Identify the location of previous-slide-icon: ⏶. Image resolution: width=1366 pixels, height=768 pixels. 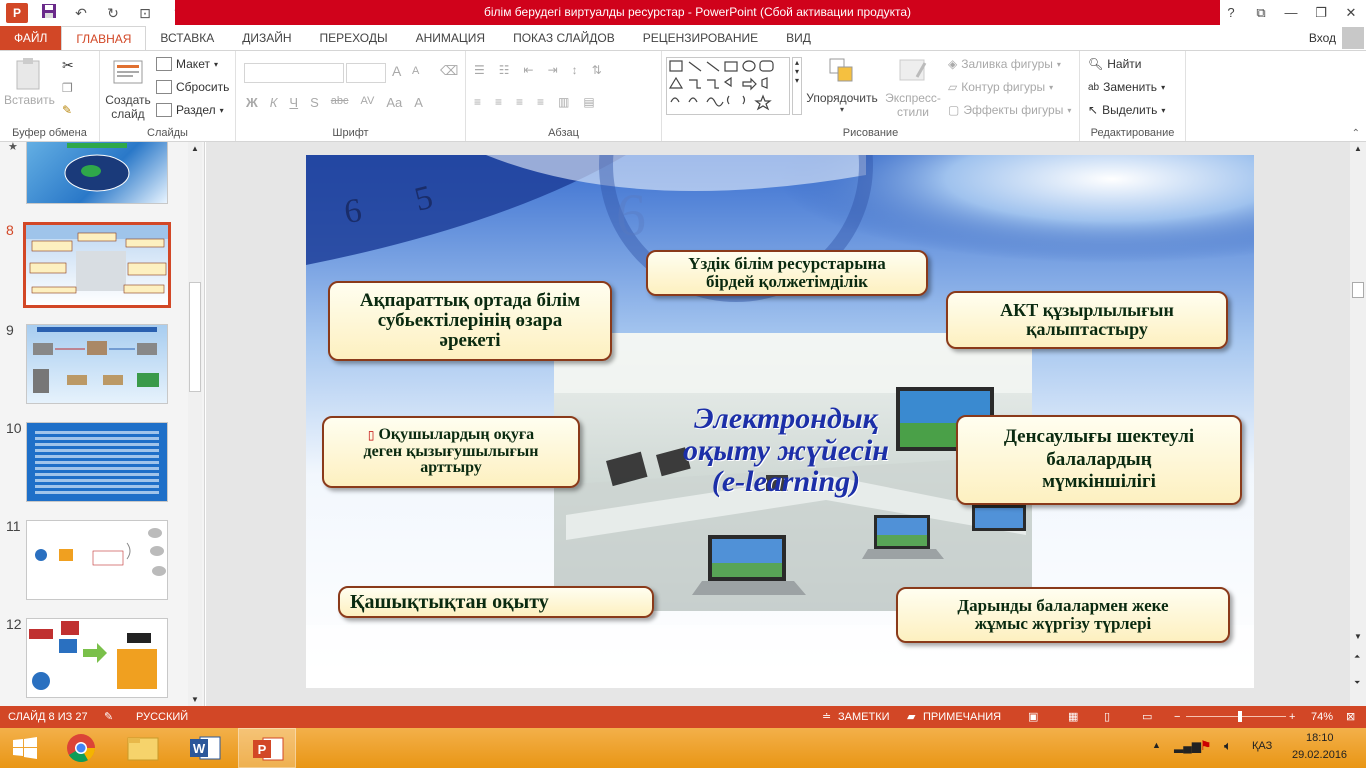
(1357, 657).